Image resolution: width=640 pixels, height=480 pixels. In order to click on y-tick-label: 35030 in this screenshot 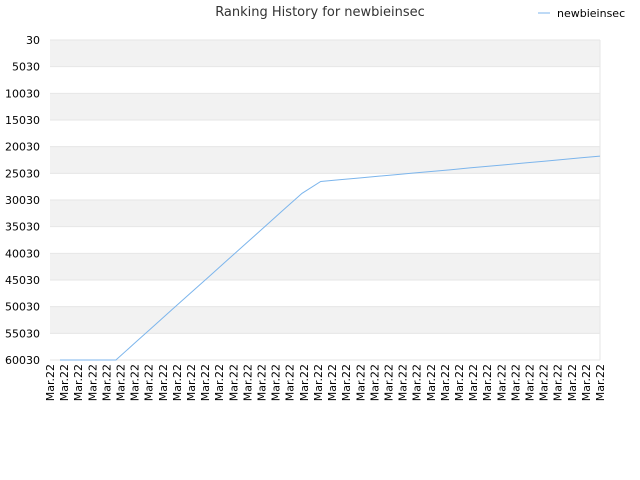, I will do `click(22, 227)`.